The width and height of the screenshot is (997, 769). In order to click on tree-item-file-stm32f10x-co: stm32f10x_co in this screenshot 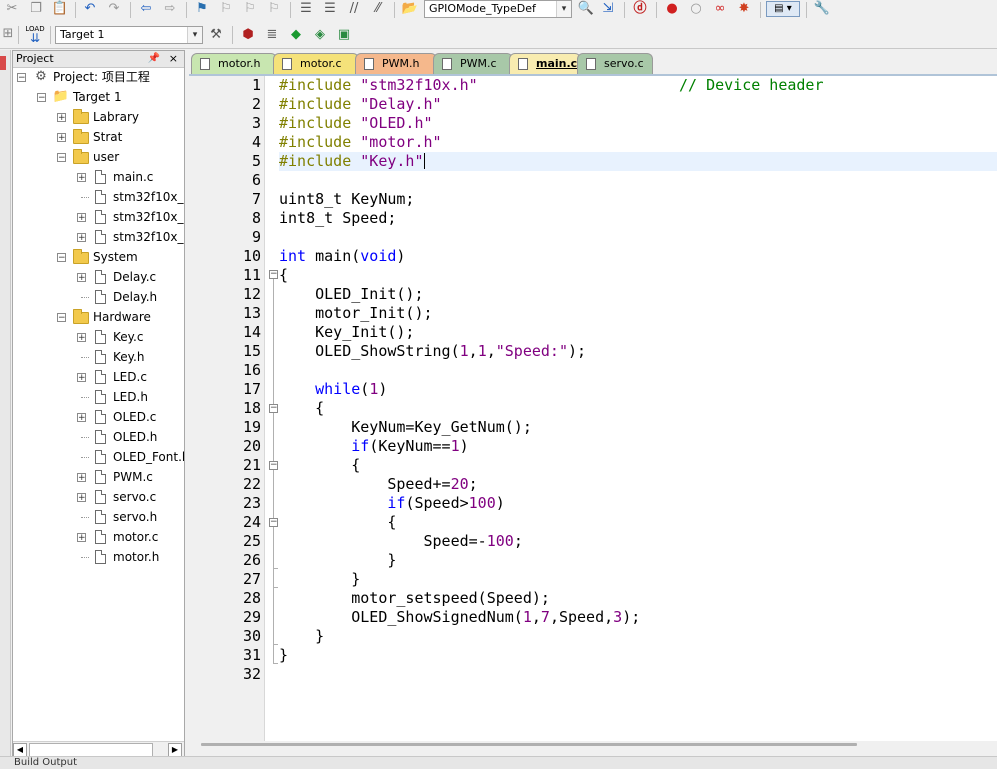, I will do `click(98, 197)`.